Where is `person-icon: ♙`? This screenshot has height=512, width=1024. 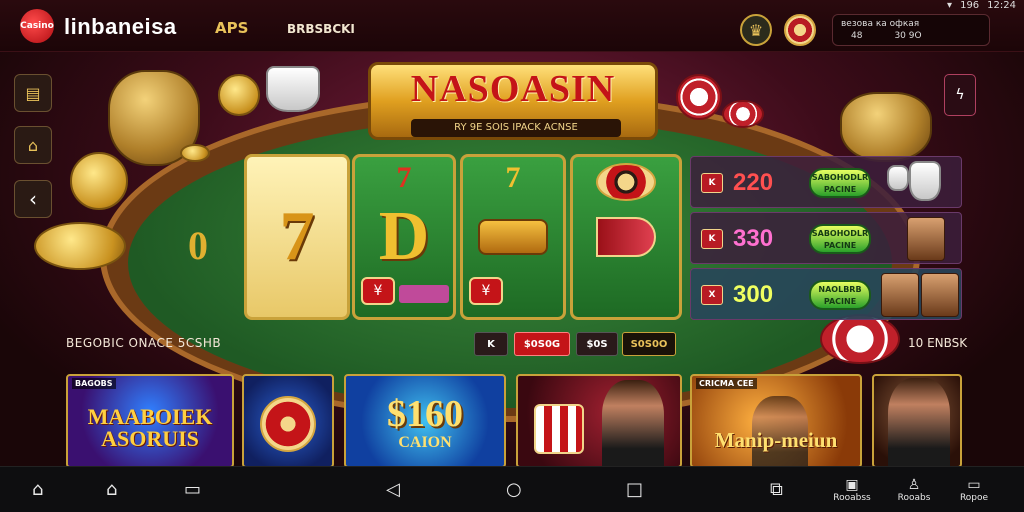 person-icon: ♙ is located at coordinates (914, 485).